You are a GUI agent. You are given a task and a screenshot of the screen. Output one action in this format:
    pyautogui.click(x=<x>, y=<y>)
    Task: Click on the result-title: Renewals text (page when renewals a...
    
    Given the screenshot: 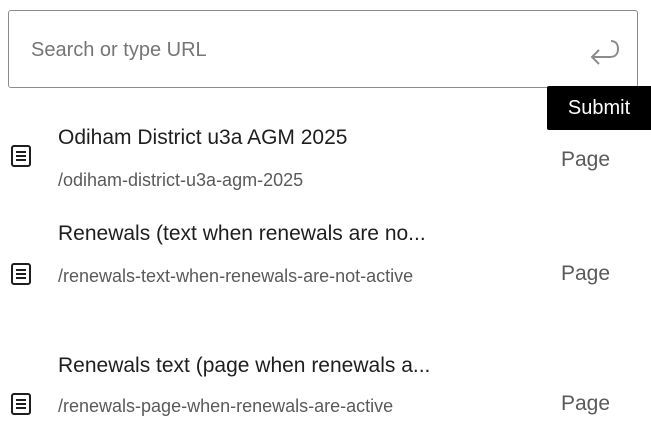 What is the action you would take?
    pyautogui.click(x=244, y=365)
    